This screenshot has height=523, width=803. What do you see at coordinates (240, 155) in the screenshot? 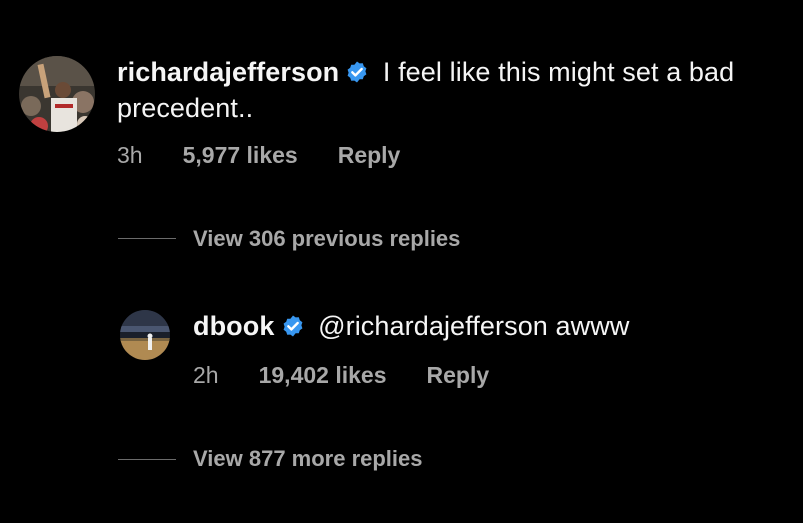
I see `comment-likes: 5,977 likes` at bounding box center [240, 155].